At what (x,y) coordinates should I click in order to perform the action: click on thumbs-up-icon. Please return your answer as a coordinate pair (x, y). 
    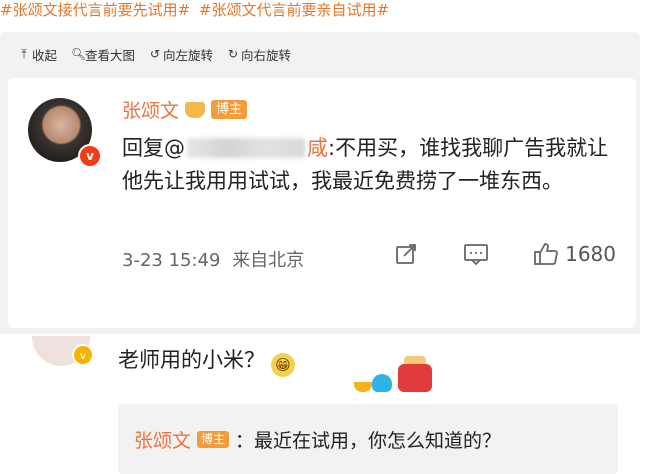
    Looking at the image, I should click on (546, 254).